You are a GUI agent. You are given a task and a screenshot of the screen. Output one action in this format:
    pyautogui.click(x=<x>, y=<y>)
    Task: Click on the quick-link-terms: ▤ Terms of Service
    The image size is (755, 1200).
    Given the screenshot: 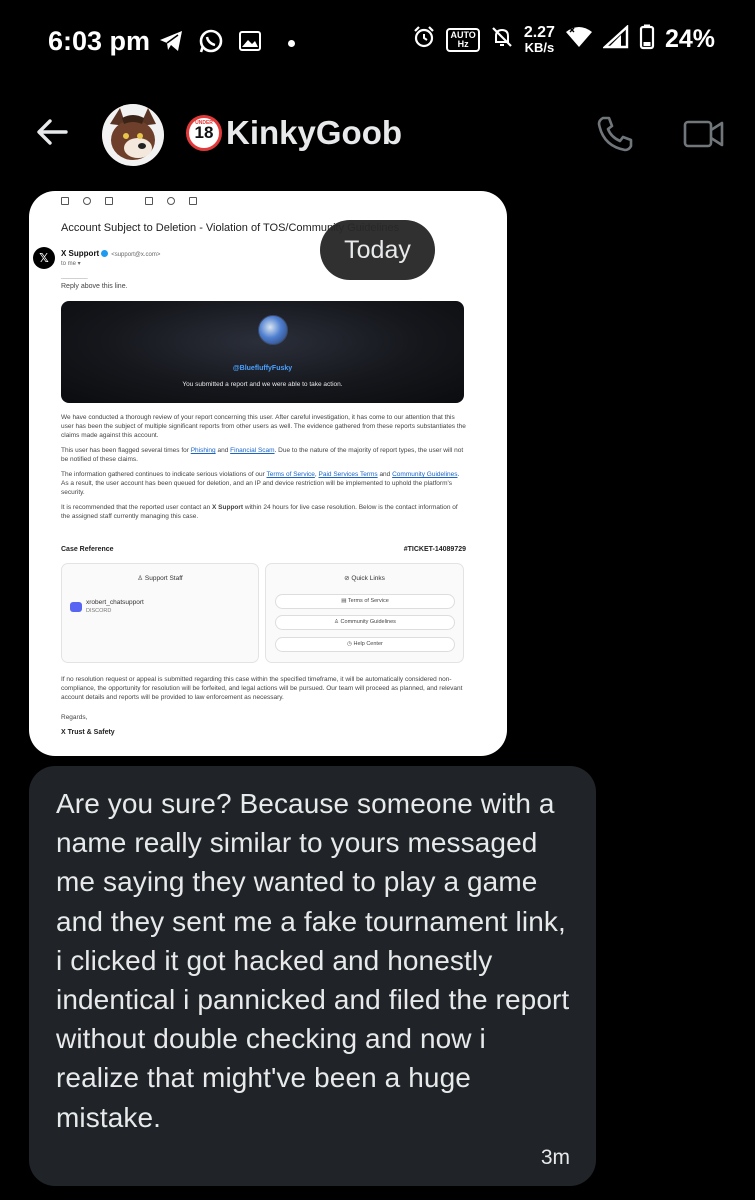 What is the action you would take?
    pyautogui.click(x=365, y=601)
    